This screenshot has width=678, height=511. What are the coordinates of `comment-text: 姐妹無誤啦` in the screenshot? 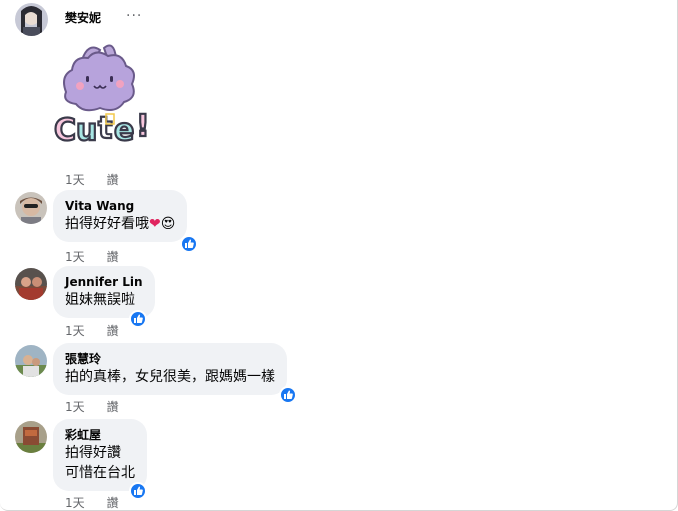 It's located at (100, 300).